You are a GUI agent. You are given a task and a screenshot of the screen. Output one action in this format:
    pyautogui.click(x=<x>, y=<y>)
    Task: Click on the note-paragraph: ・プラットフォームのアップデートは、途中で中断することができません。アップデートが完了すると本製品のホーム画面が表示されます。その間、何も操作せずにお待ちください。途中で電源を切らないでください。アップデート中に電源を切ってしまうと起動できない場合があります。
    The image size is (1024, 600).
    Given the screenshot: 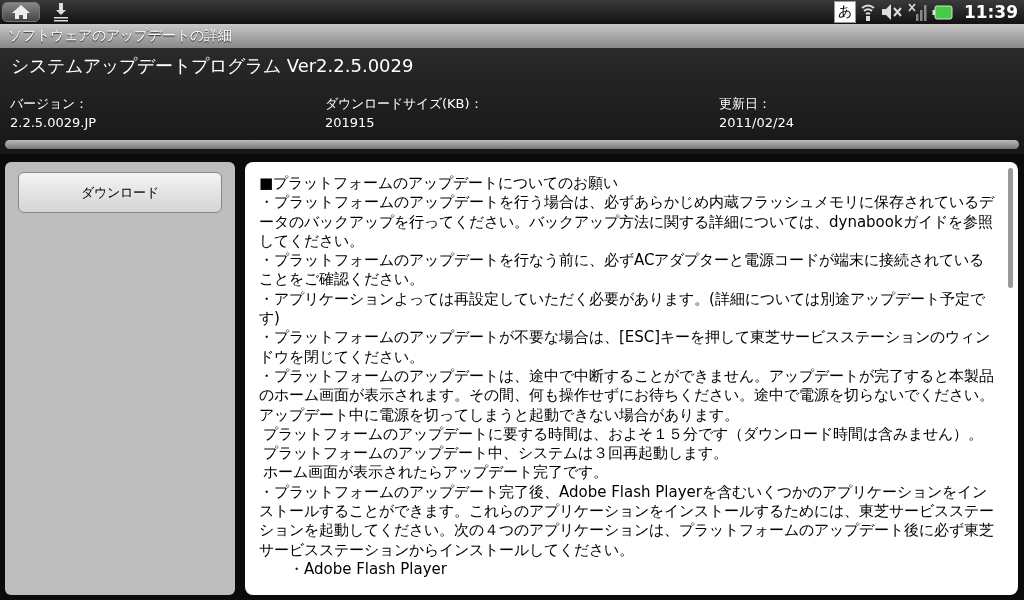 What is the action you would take?
    pyautogui.click(x=626, y=395)
    